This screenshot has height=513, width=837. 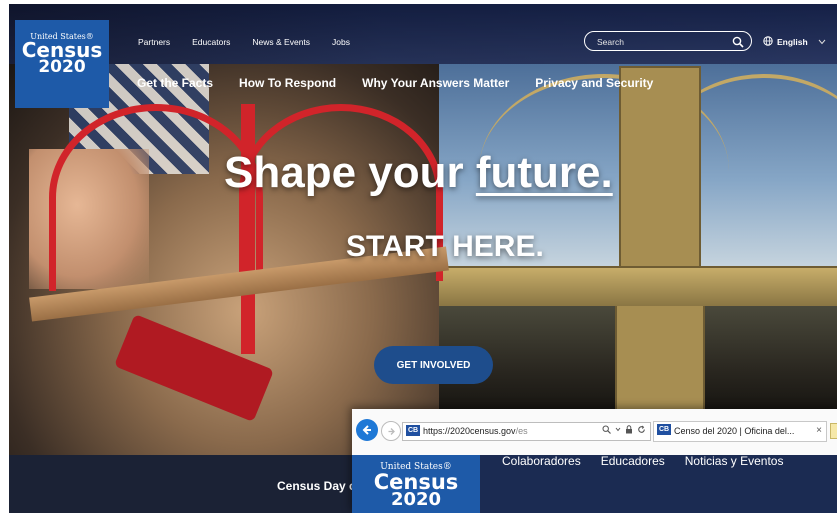 What do you see at coordinates (416, 484) in the screenshot?
I see `census-logo-es: United States® Census 2020` at bounding box center [416, 484].